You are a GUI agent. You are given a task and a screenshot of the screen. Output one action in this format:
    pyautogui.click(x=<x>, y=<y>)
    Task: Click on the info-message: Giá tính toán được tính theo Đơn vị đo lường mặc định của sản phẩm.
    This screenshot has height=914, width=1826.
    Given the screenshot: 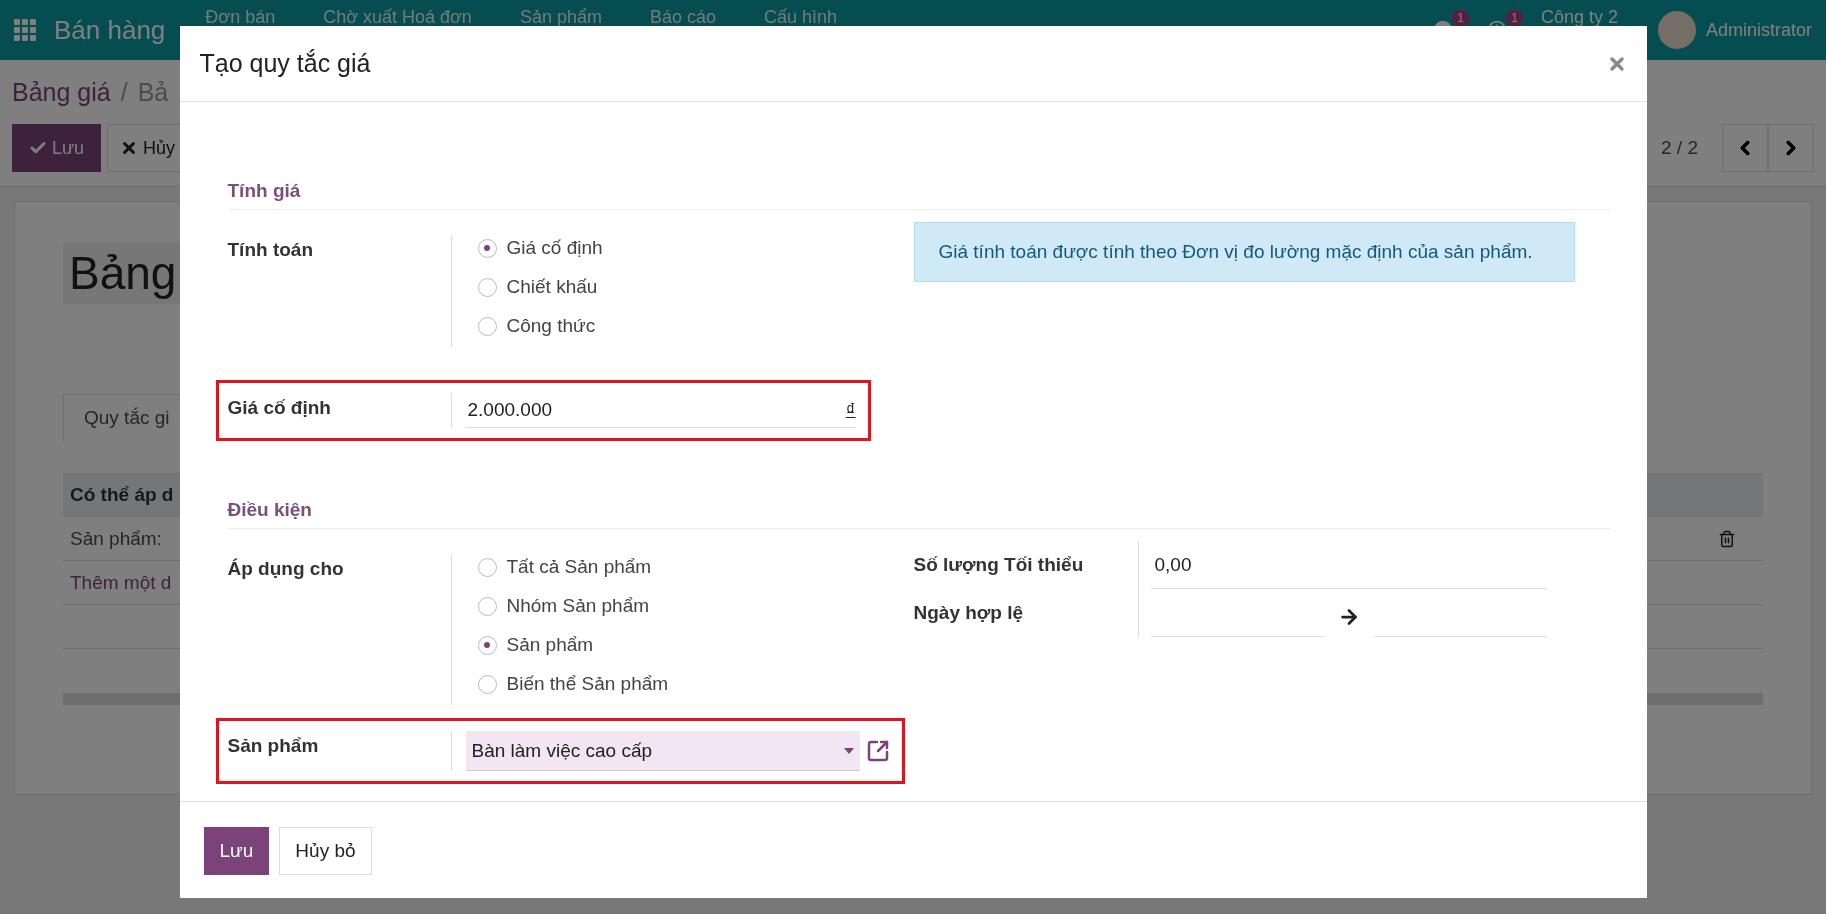 What is the action you would take?
    pyautogui.click(x=1244, y=252)
    